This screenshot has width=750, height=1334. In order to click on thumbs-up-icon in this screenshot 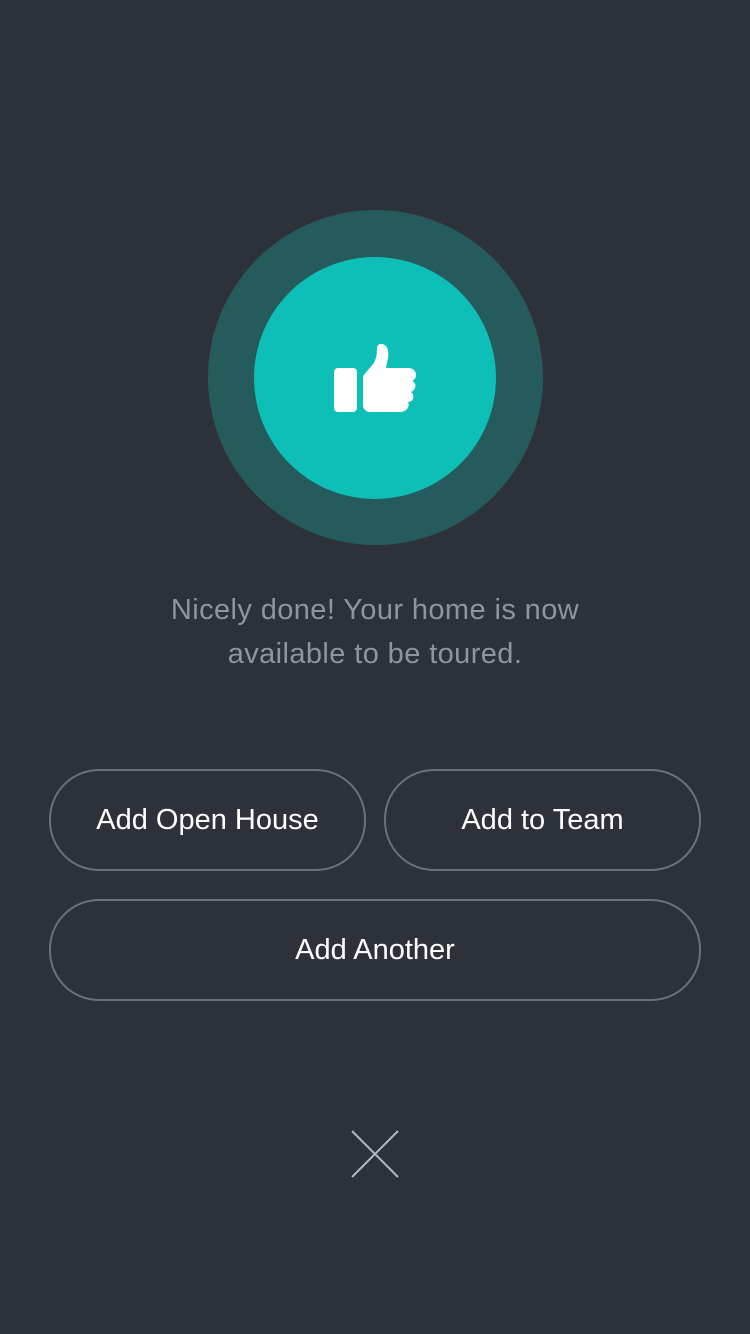, I will do `click(375, 378)`.